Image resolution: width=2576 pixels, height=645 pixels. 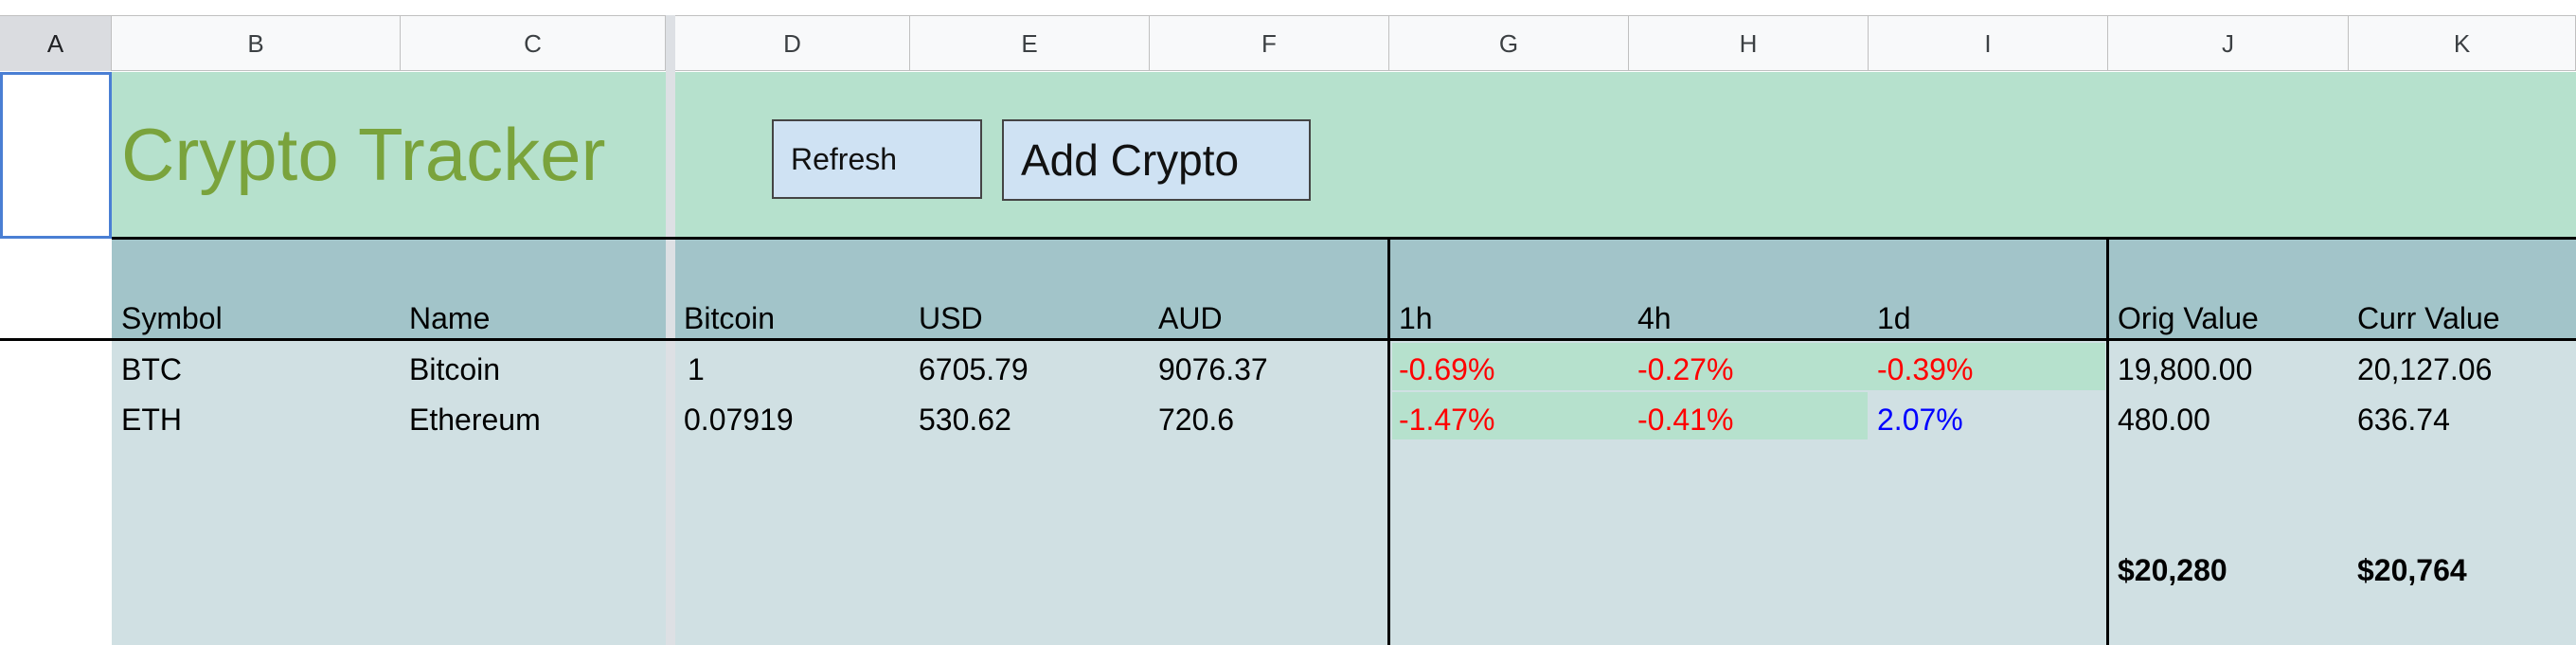 I want to click on row1-1h: -0.69%, so click(x=1446, y=369).